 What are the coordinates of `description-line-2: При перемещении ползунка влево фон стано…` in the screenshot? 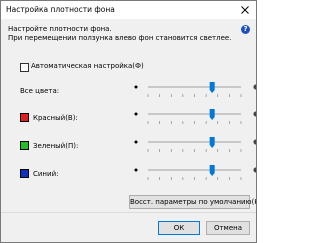 It's located at (120, 38).